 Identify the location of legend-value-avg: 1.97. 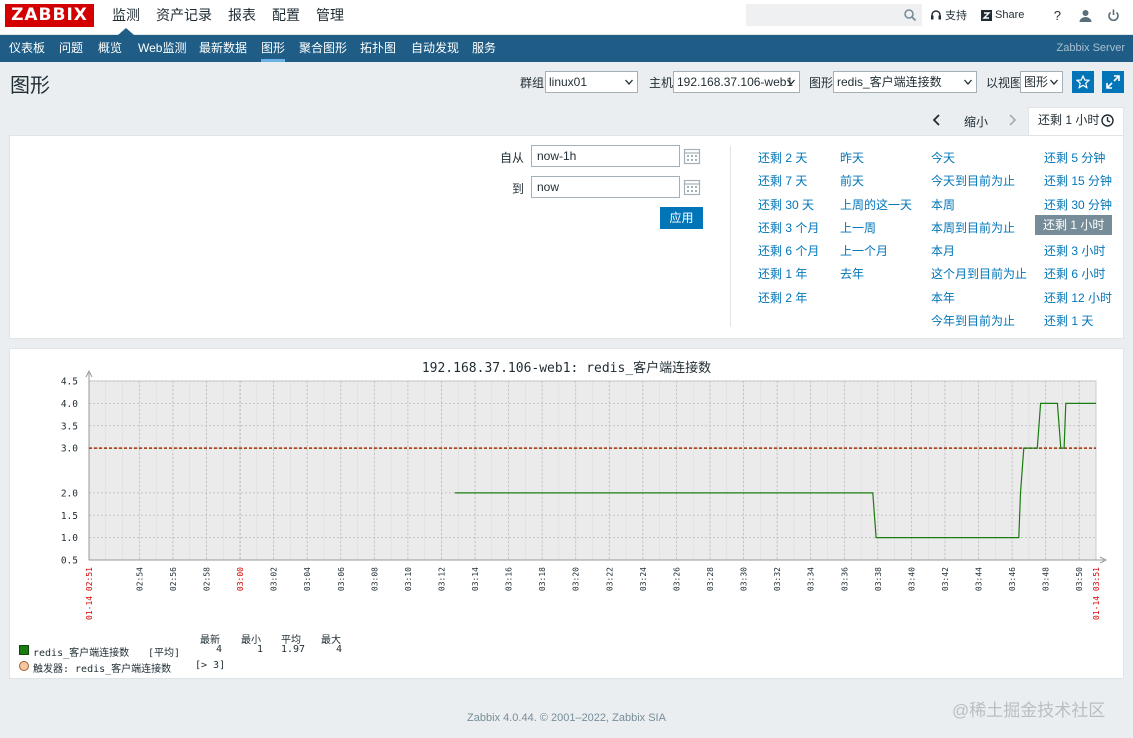
(293, 649).